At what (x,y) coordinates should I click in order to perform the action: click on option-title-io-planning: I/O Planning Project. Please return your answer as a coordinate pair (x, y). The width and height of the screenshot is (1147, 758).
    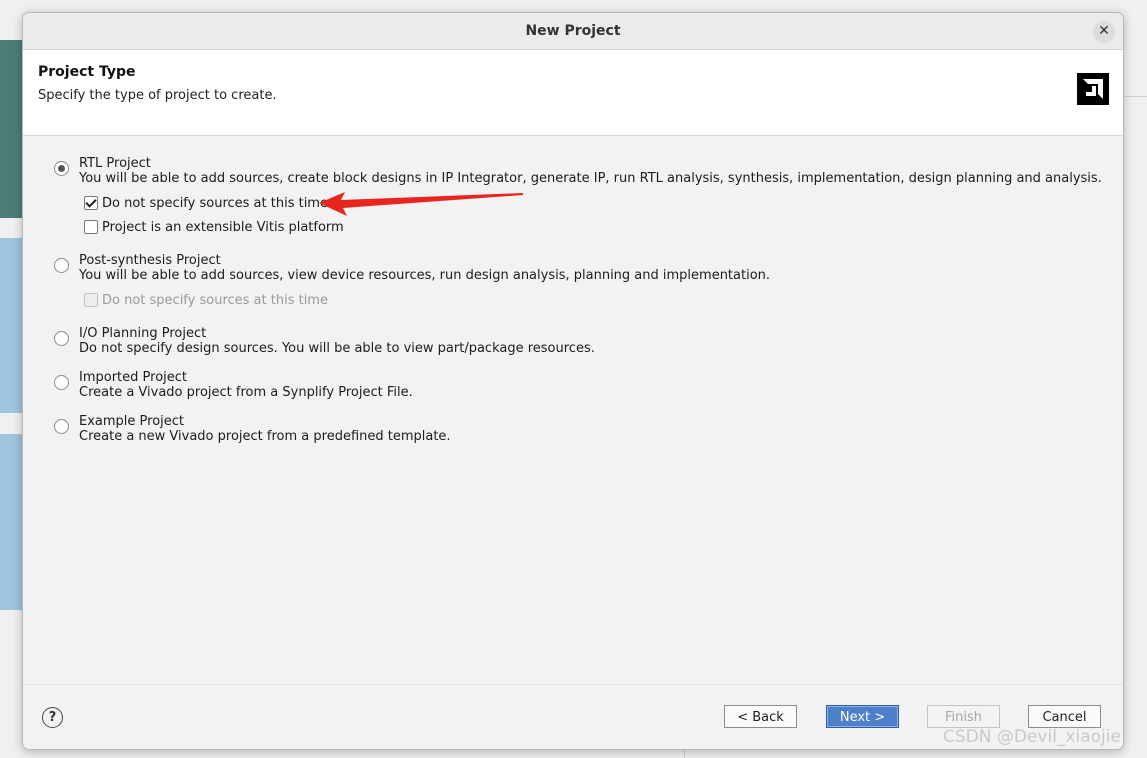
    Looking at the image, I should click on (143, 333).